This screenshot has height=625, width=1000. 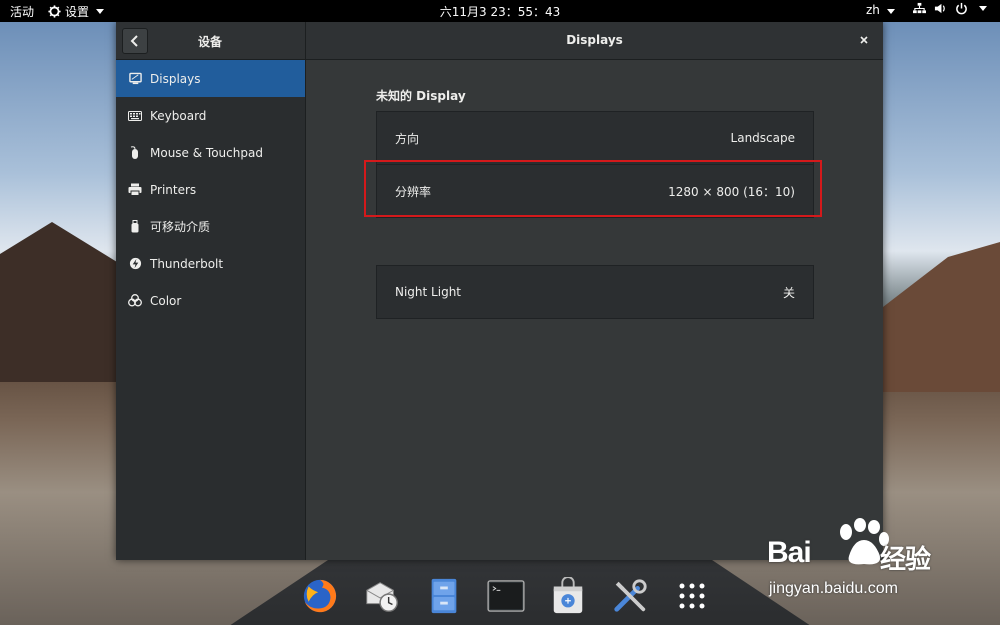 I want to click on file-cabinet-icon, so click(x=444, y=596).